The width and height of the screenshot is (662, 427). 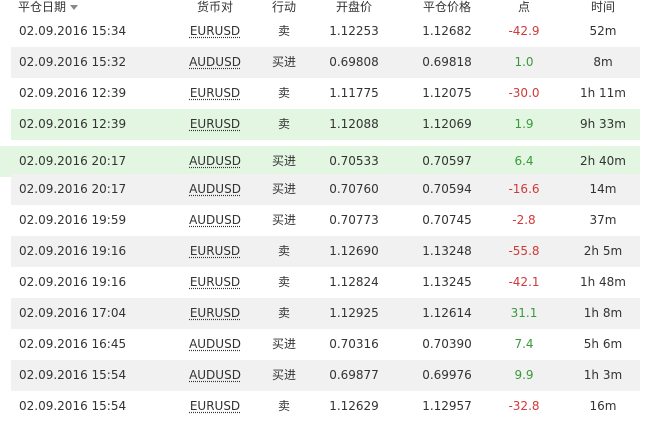 I want to click on cell-action: 买进, so click(x=284, y=189).